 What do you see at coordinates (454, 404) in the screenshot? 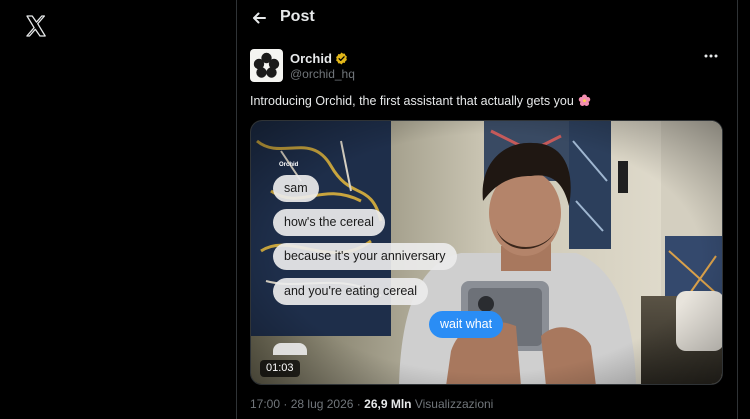
I see `views-label: Visualizzazioni` at bounding box center [454, 404].